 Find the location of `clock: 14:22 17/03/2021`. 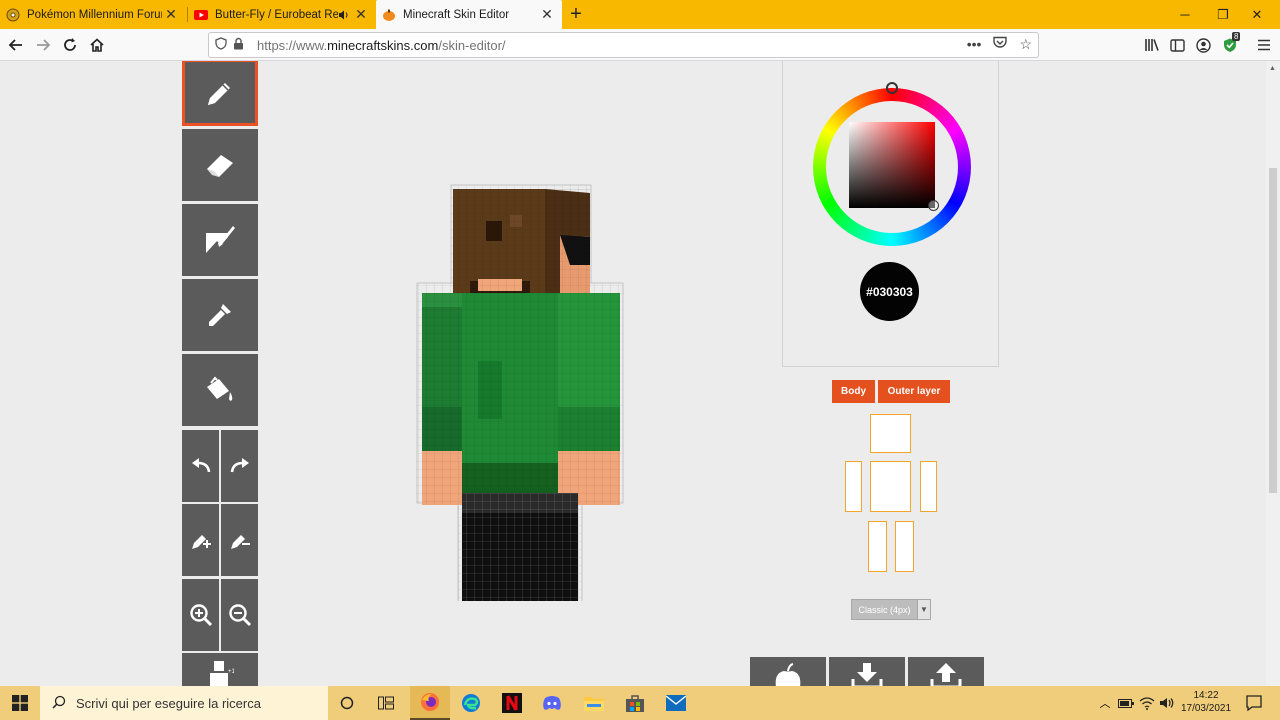

clock: 14:22 17/03/2021 is located at coordinates (1206, 702).